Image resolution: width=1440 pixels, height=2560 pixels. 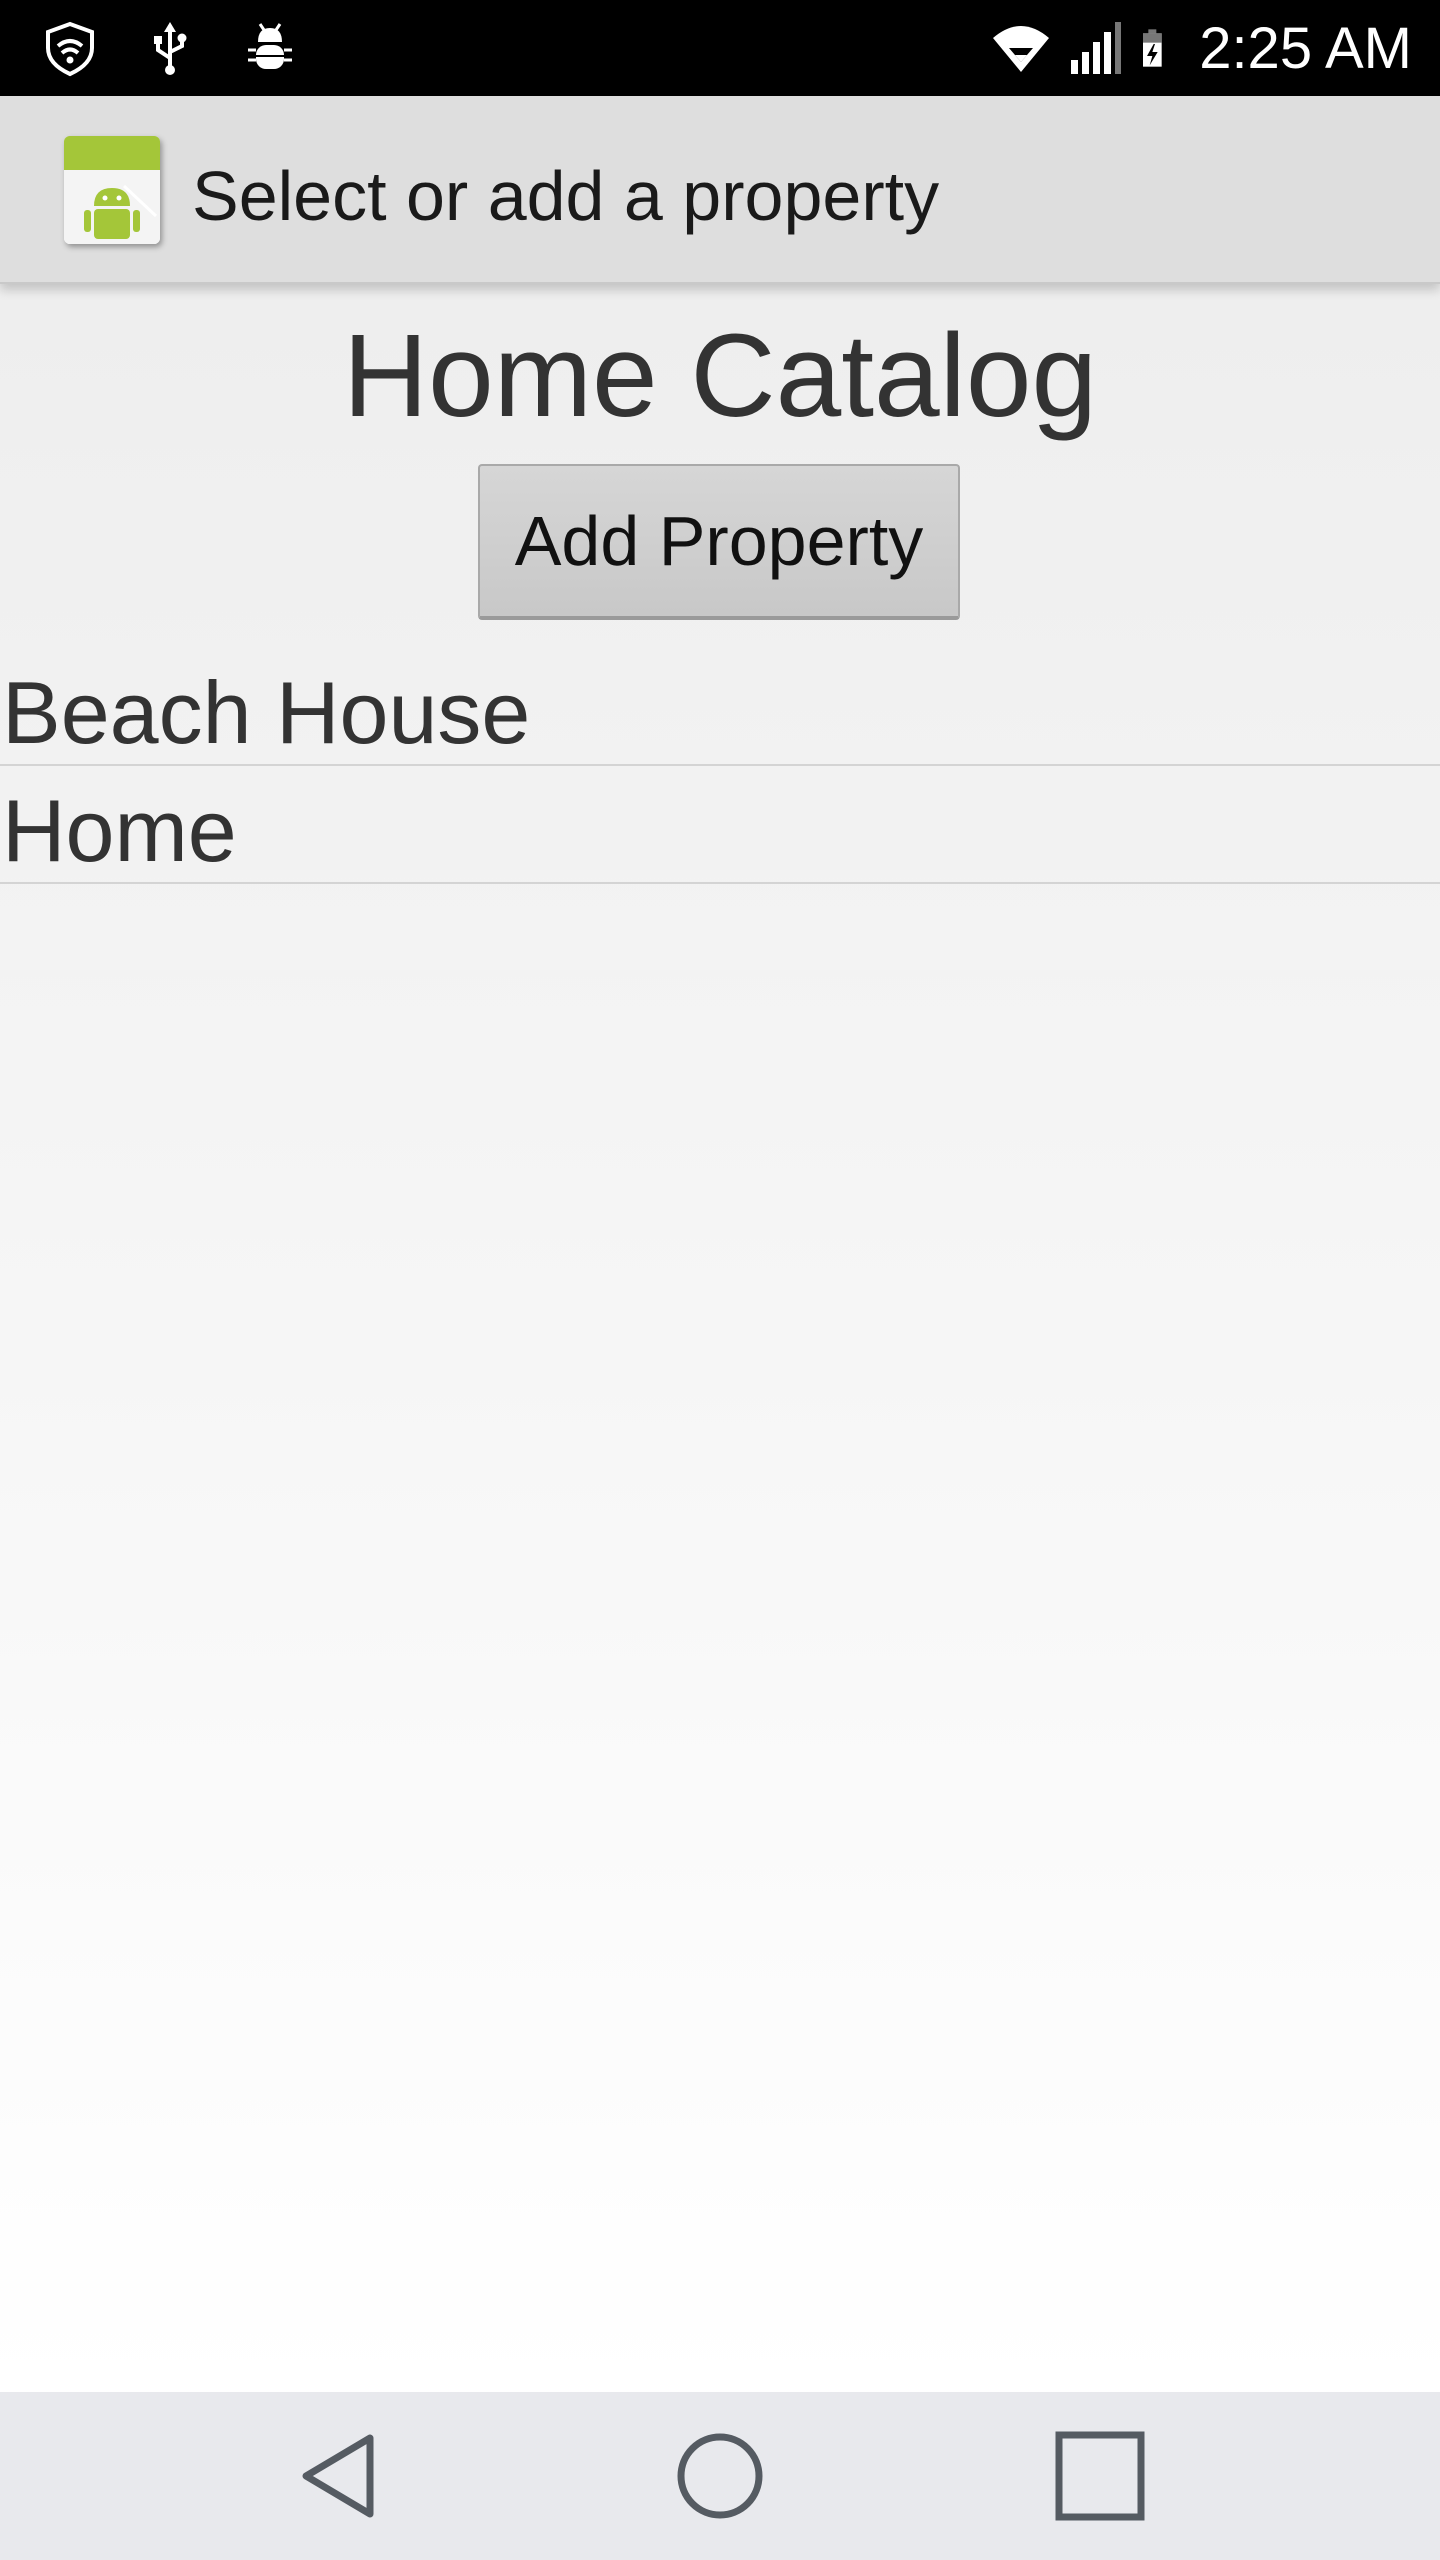 I want to click on usb-icon, so click(x=170, y=48).